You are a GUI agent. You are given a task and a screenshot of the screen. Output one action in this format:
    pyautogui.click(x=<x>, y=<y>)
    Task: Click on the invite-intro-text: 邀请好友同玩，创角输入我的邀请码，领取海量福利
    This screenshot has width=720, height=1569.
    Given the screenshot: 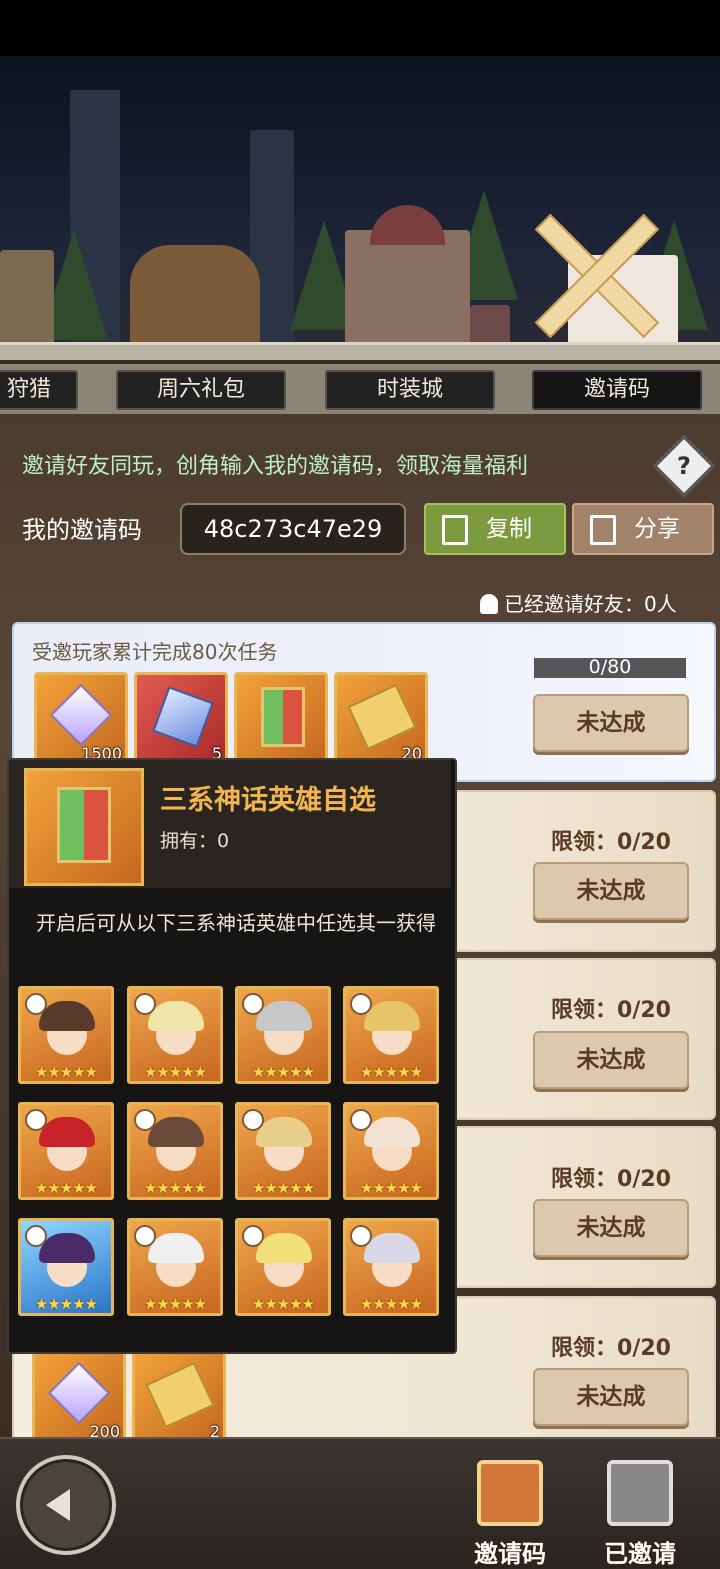 What is the action you would take?
    pyautogui.click(x=275, y=466)
    